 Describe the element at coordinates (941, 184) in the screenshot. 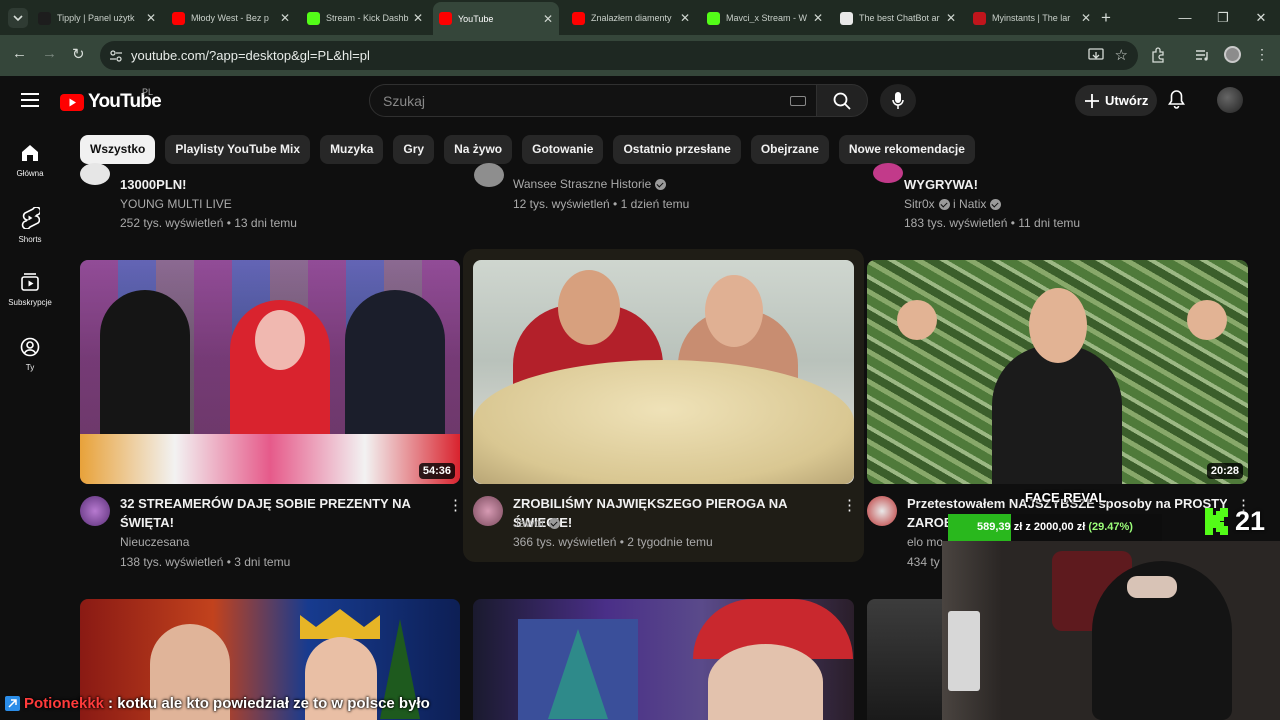

I see `video-title: WYGRYWA!` at that location.